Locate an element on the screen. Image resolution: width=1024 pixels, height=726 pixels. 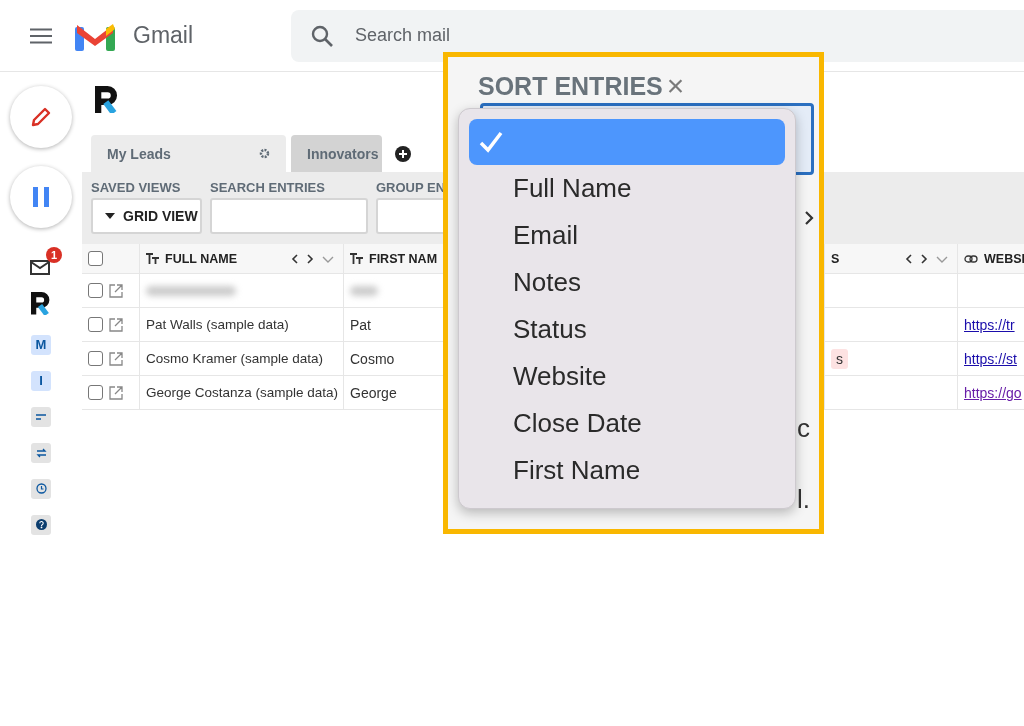
column-header: WEBSI is located at coordinates (1004, 258).